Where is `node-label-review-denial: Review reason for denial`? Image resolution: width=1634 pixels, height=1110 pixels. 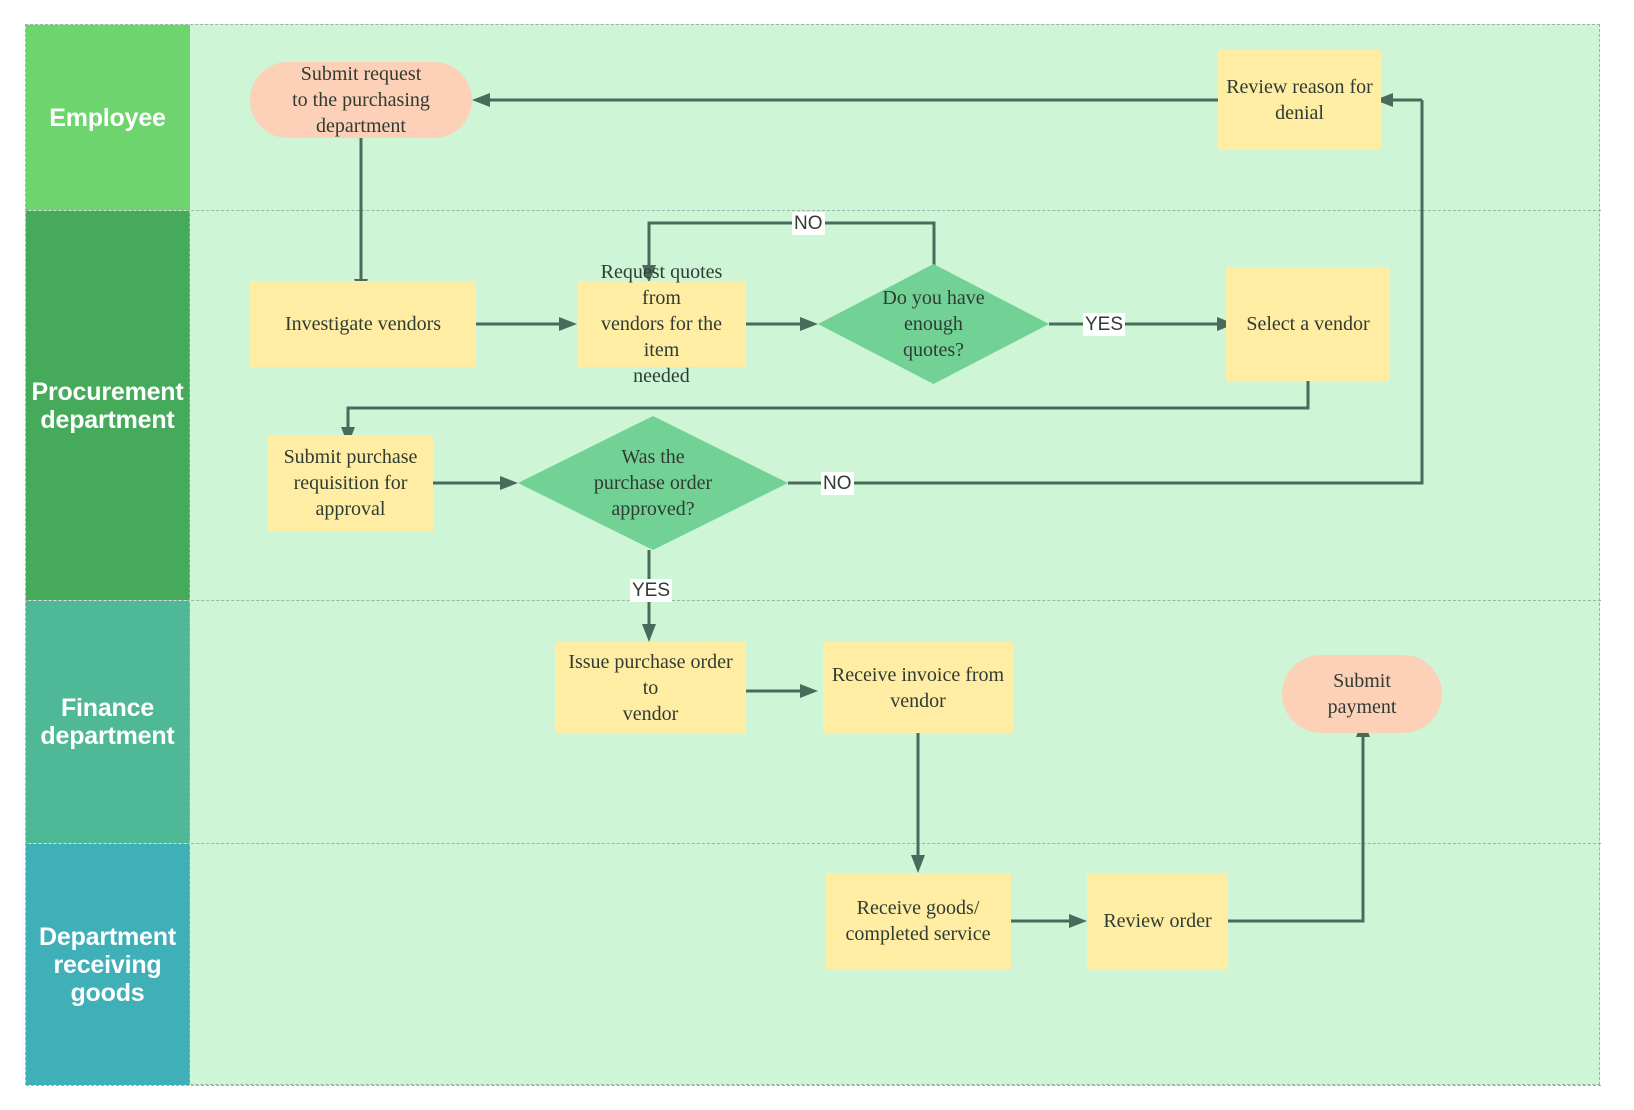
node-label-review-denial: Review reason for denial is located at coordinates (1299, 100).